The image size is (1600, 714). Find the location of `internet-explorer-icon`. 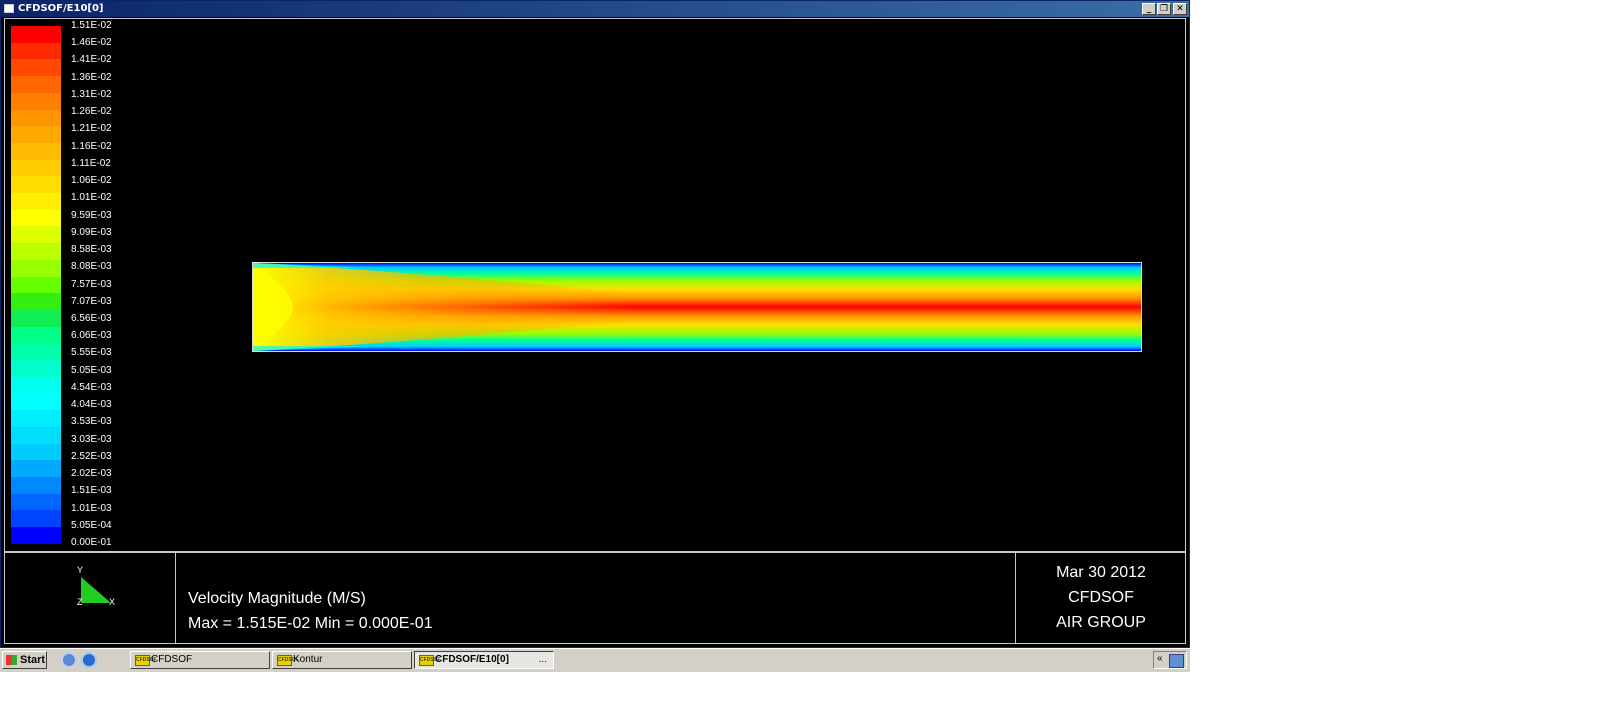

internet-explorer-icon is located at coordinates (89, 660).